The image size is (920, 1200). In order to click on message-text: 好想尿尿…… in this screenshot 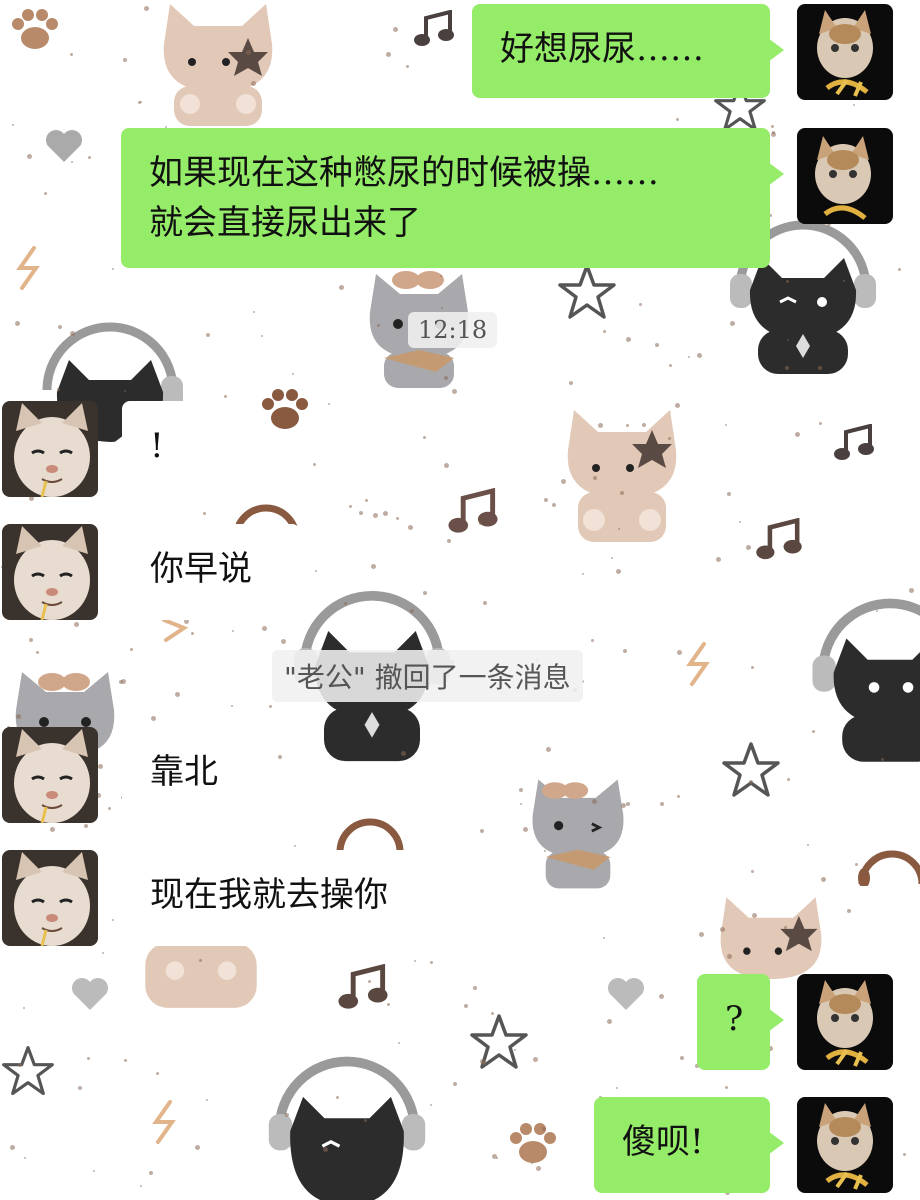, I will do `click(602, 49)`.